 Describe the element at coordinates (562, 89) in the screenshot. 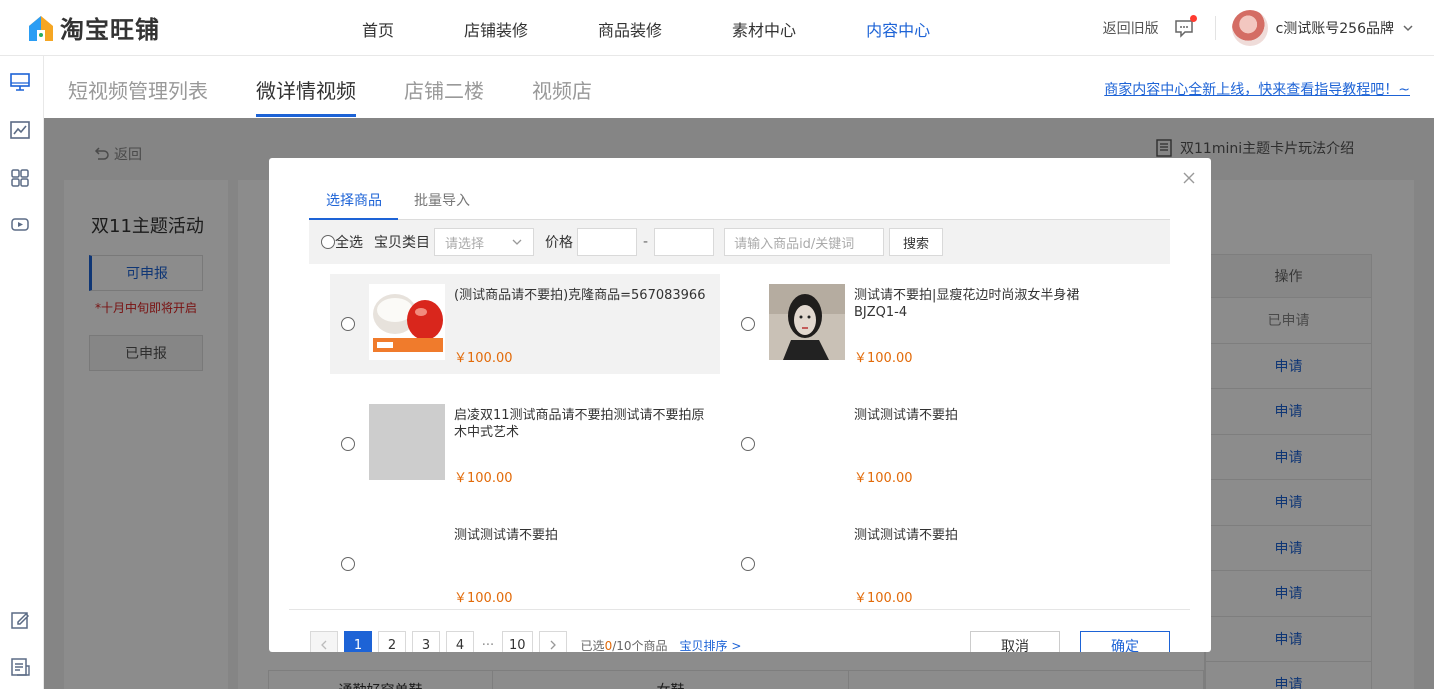

I see `tab-video-store: 视频店` at that location.